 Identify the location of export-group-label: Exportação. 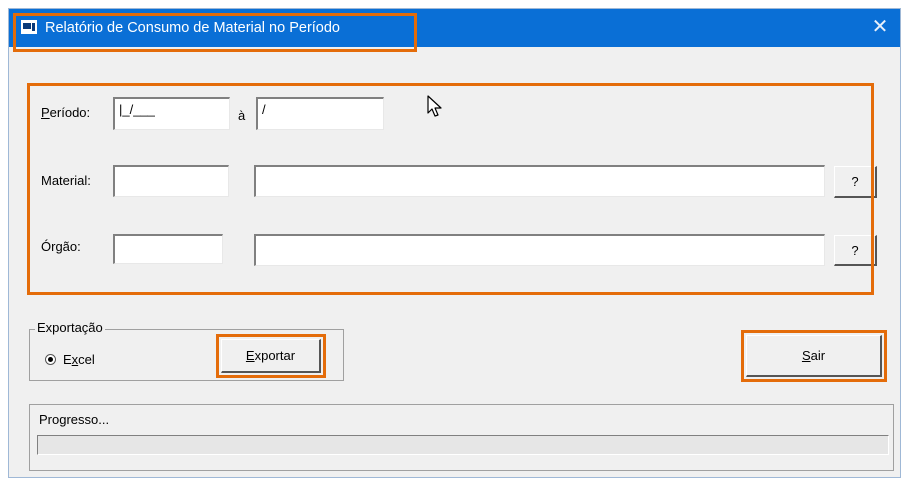
(70, 327).